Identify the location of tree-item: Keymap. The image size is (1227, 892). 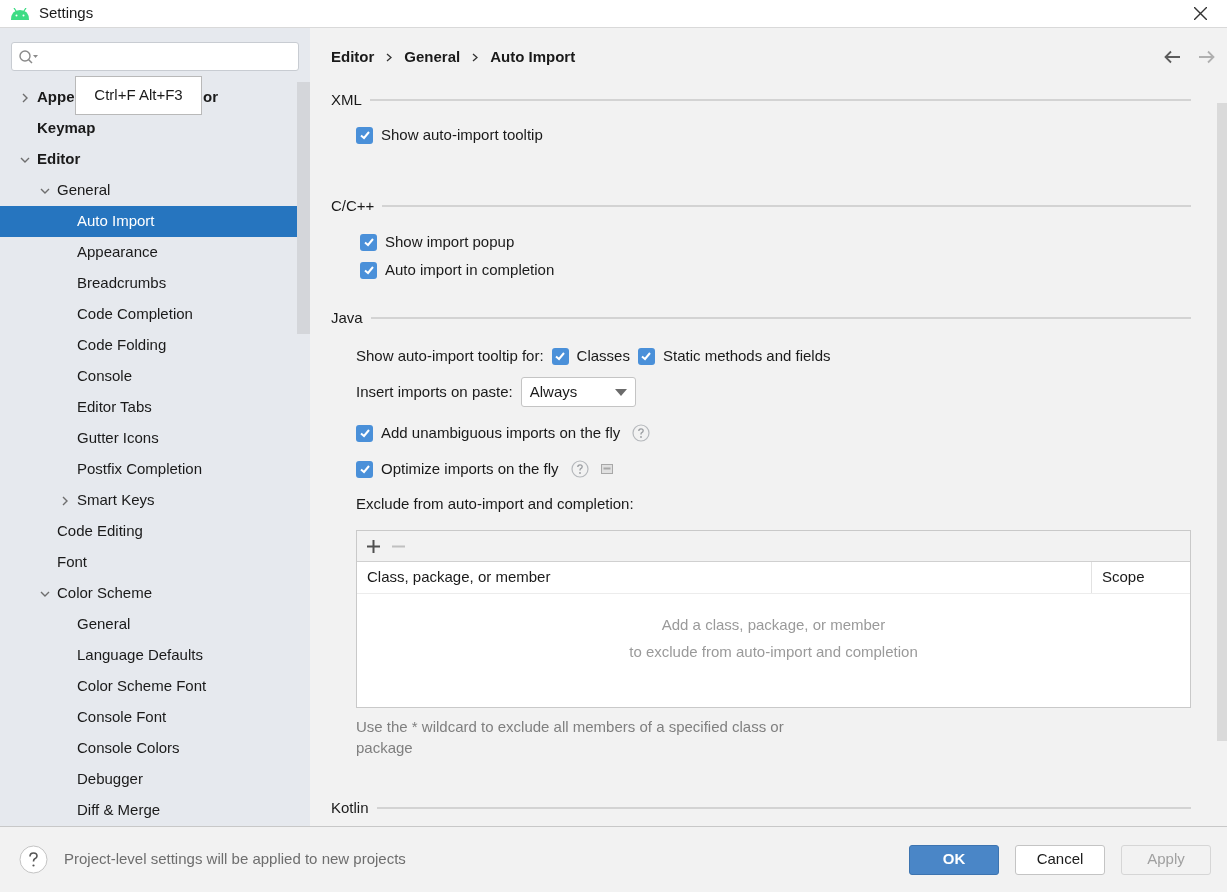
(148, 128).